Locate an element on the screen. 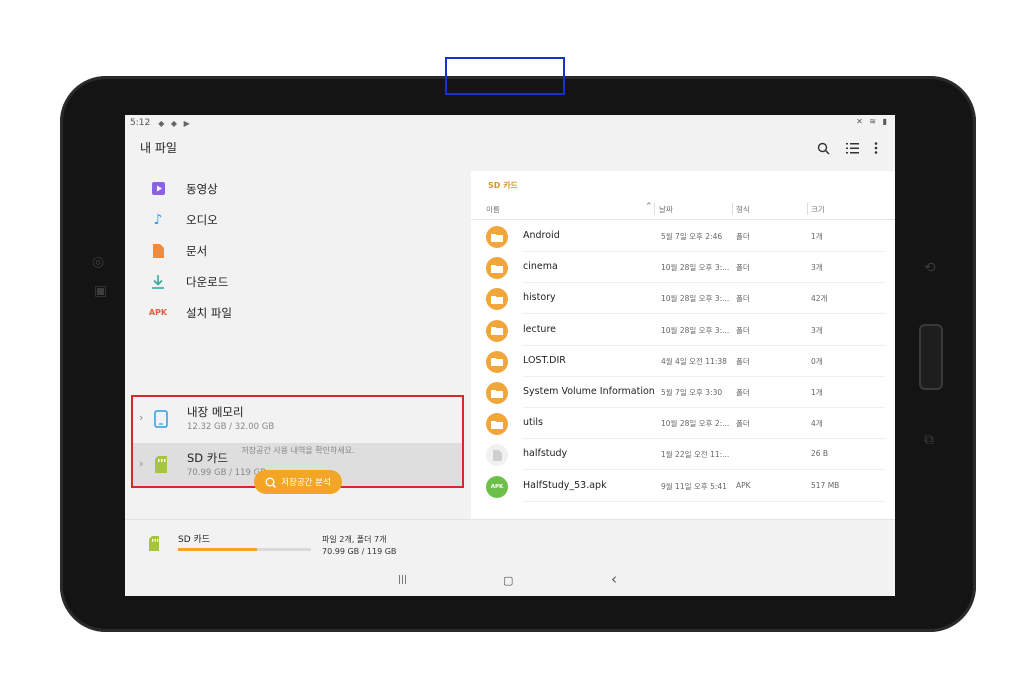 This screenshot has height=696, width=1029. analyze-icon is located at coordinates (271, 482).